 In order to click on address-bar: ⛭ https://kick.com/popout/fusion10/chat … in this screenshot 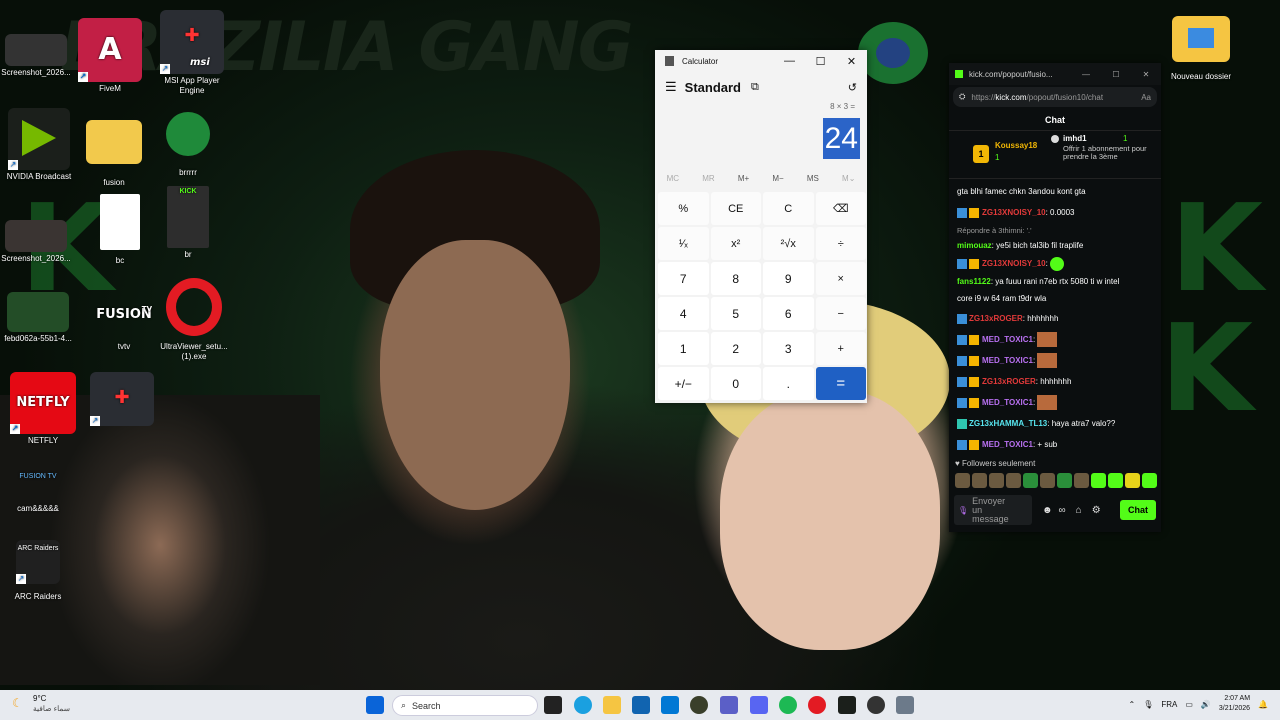, I will do `click(1055, 97)`.